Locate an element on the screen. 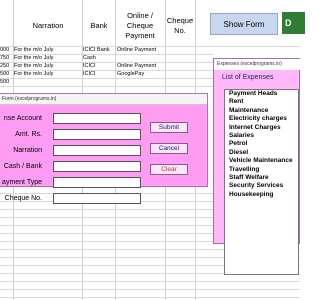  form-title: Form (excelprograms.in) is located at coordinates (103, 99).